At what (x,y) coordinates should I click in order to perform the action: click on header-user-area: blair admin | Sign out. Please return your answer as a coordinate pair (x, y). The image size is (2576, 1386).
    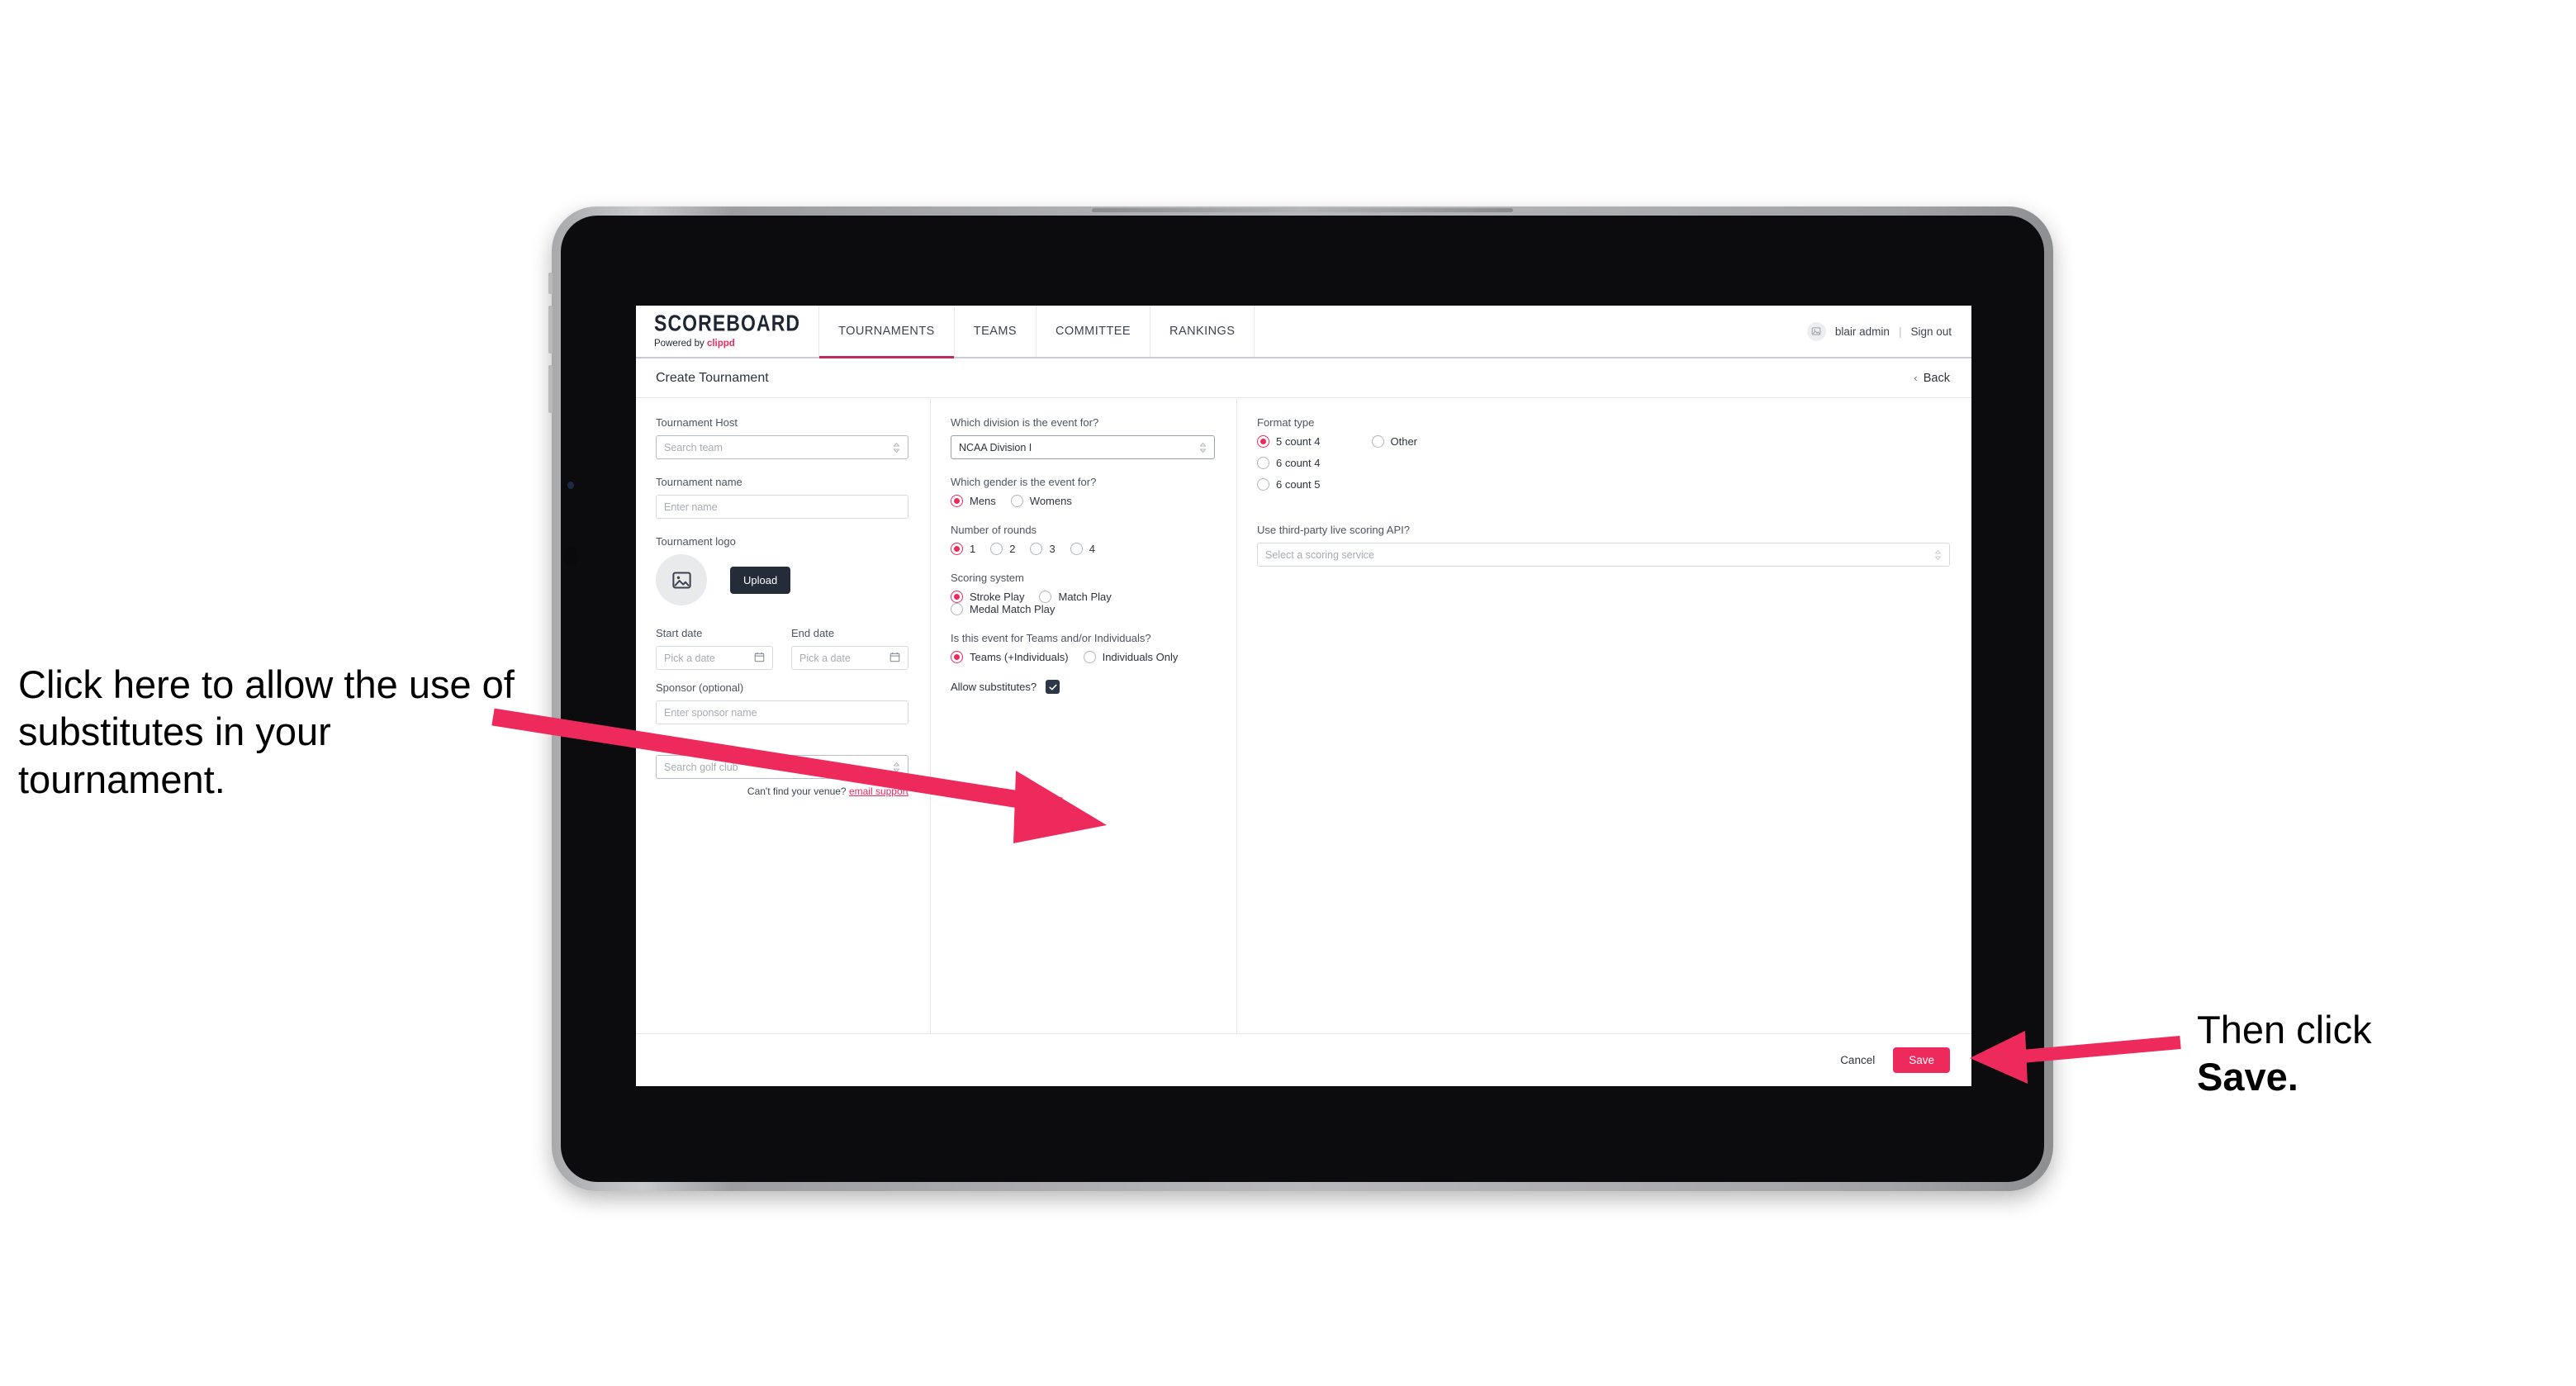
    Looking at the image, I should click on (1888, 331).